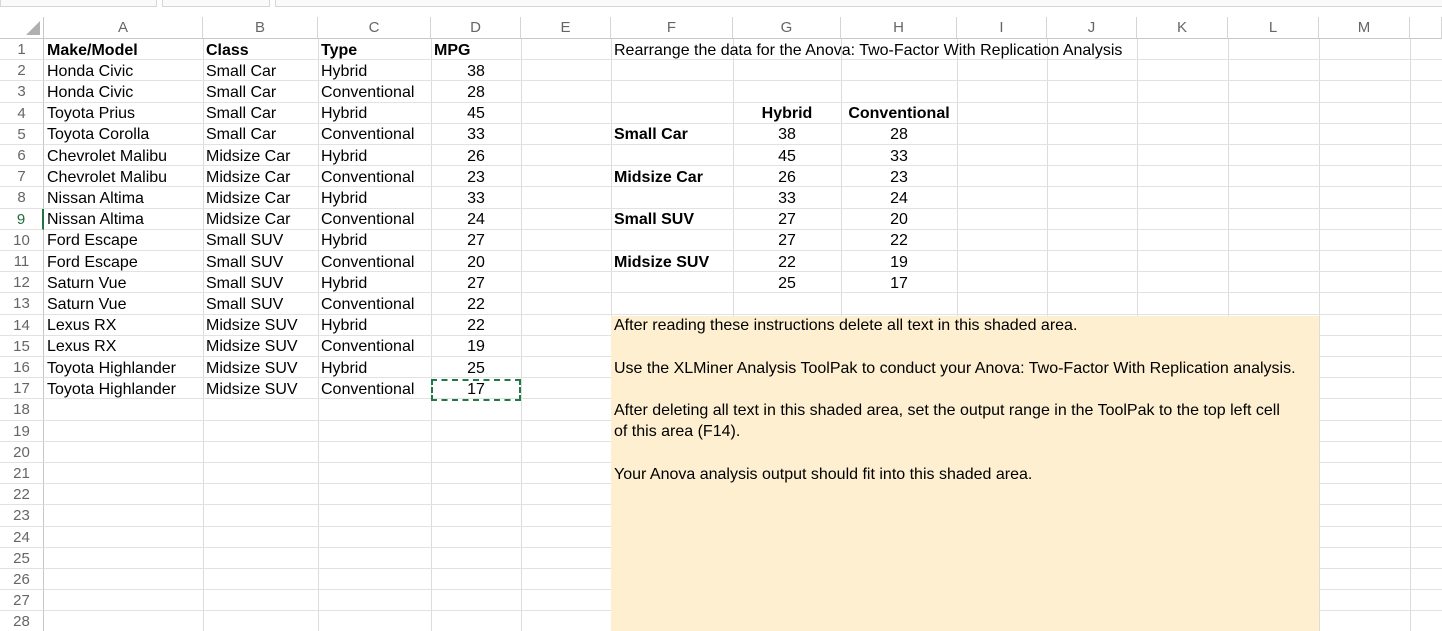 This screenshot has width=1442, height=631. I want to click on table-cell: 38, so click(476, 71).